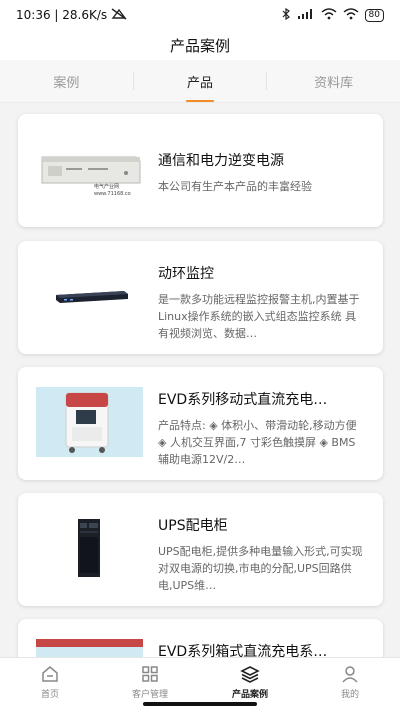  I want to click on tab-label: 产品, so click(200, 83).